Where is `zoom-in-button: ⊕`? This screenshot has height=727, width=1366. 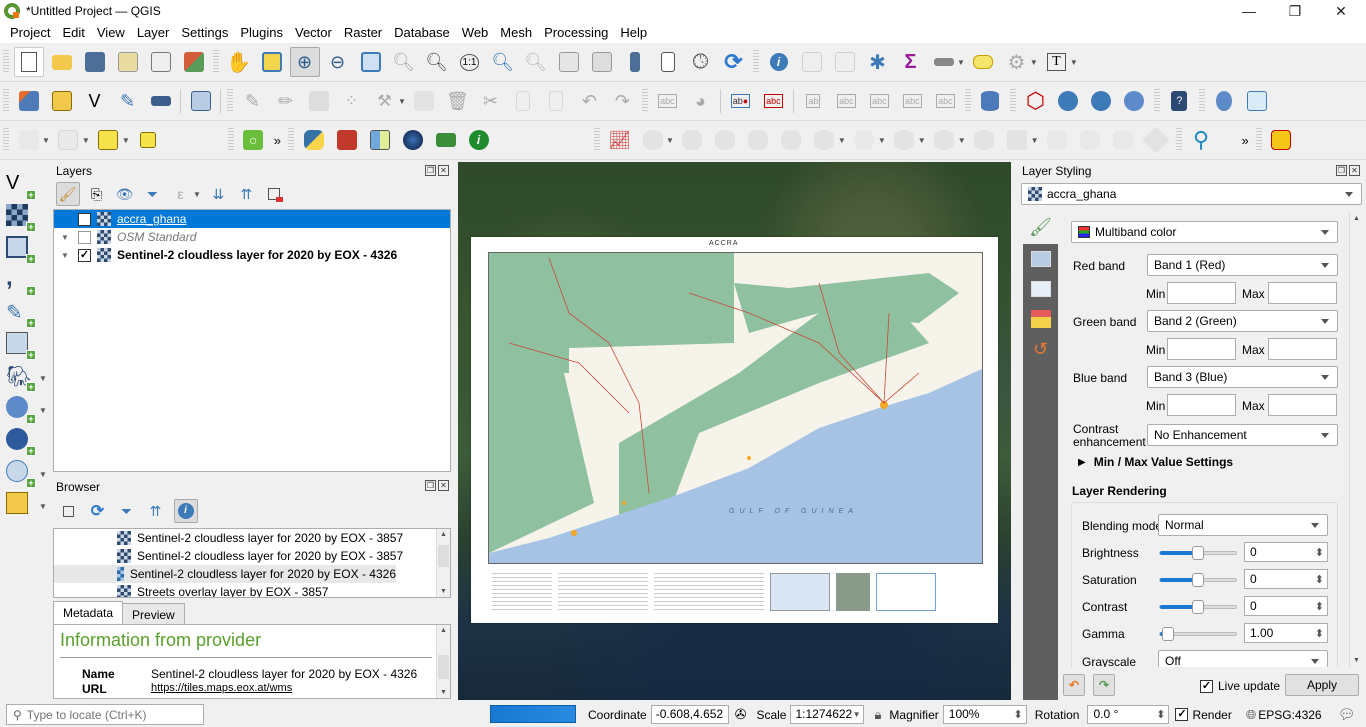
zoom-in-button: ⊕ is located at coordinates (304, 62).